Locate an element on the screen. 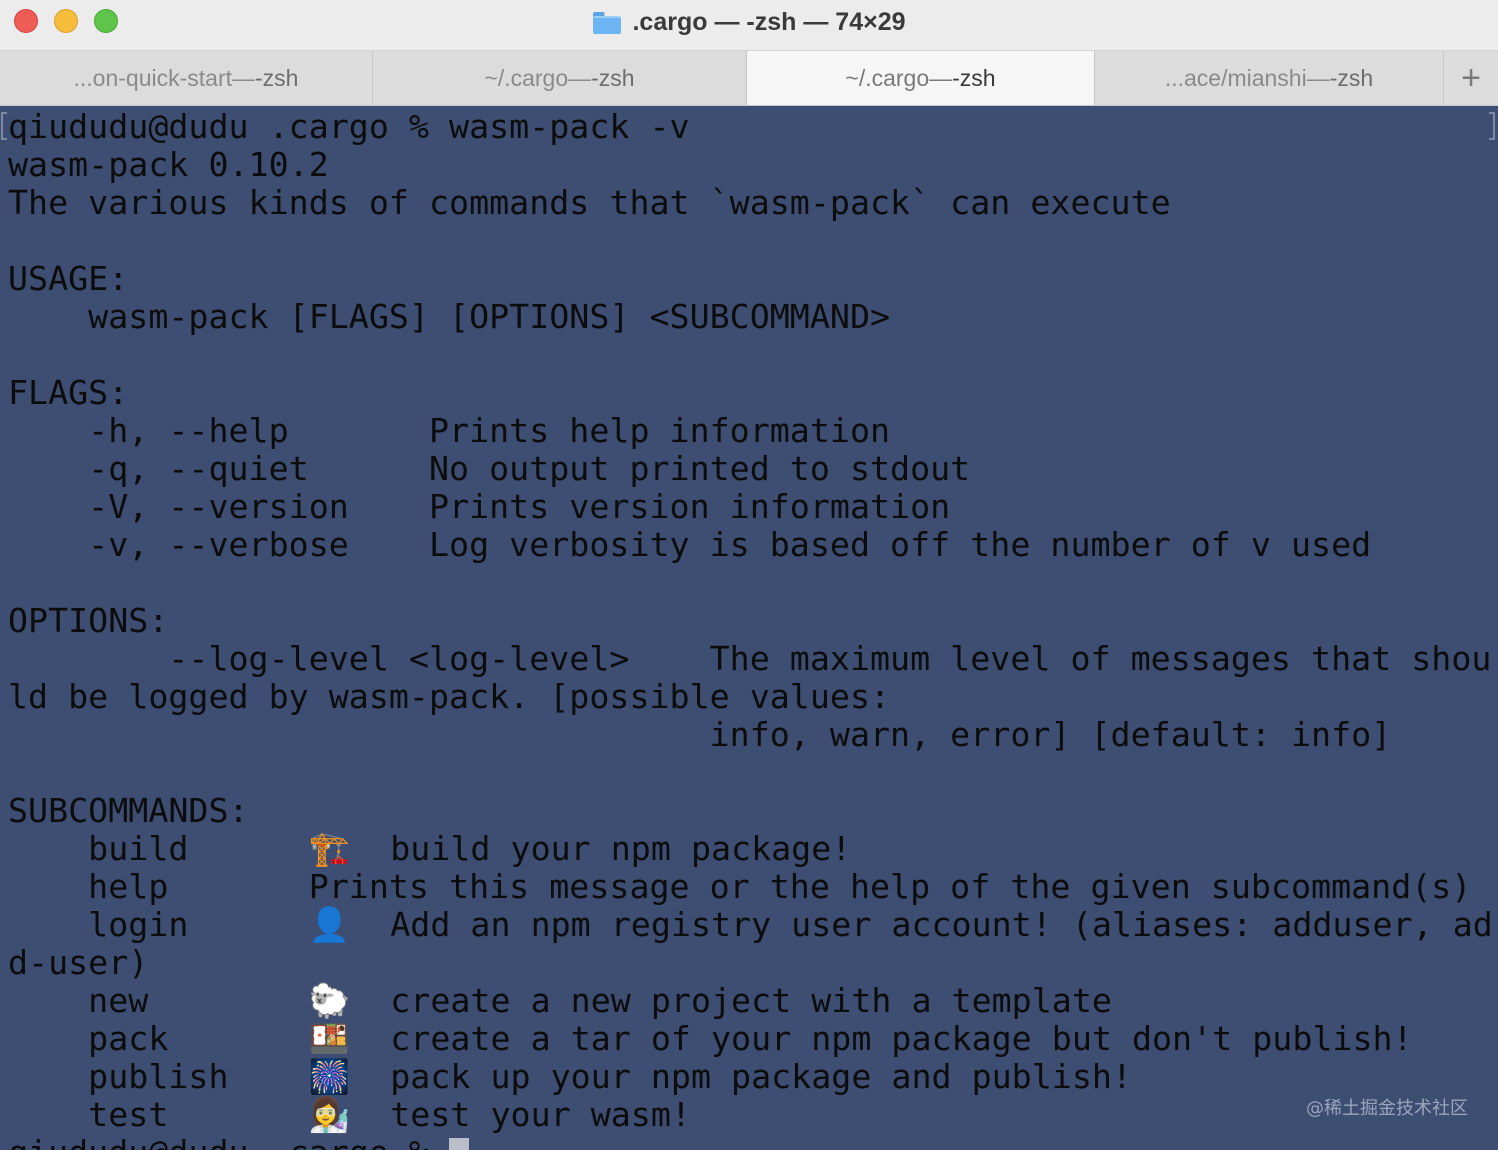  terminal-line: wasm-pack 0.10.2 is located at coordinates (168, 164).